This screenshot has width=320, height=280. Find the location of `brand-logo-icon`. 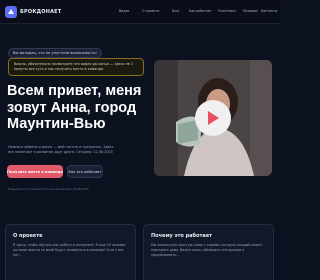

brand-logo-icon is located at coordinates (11, 12).